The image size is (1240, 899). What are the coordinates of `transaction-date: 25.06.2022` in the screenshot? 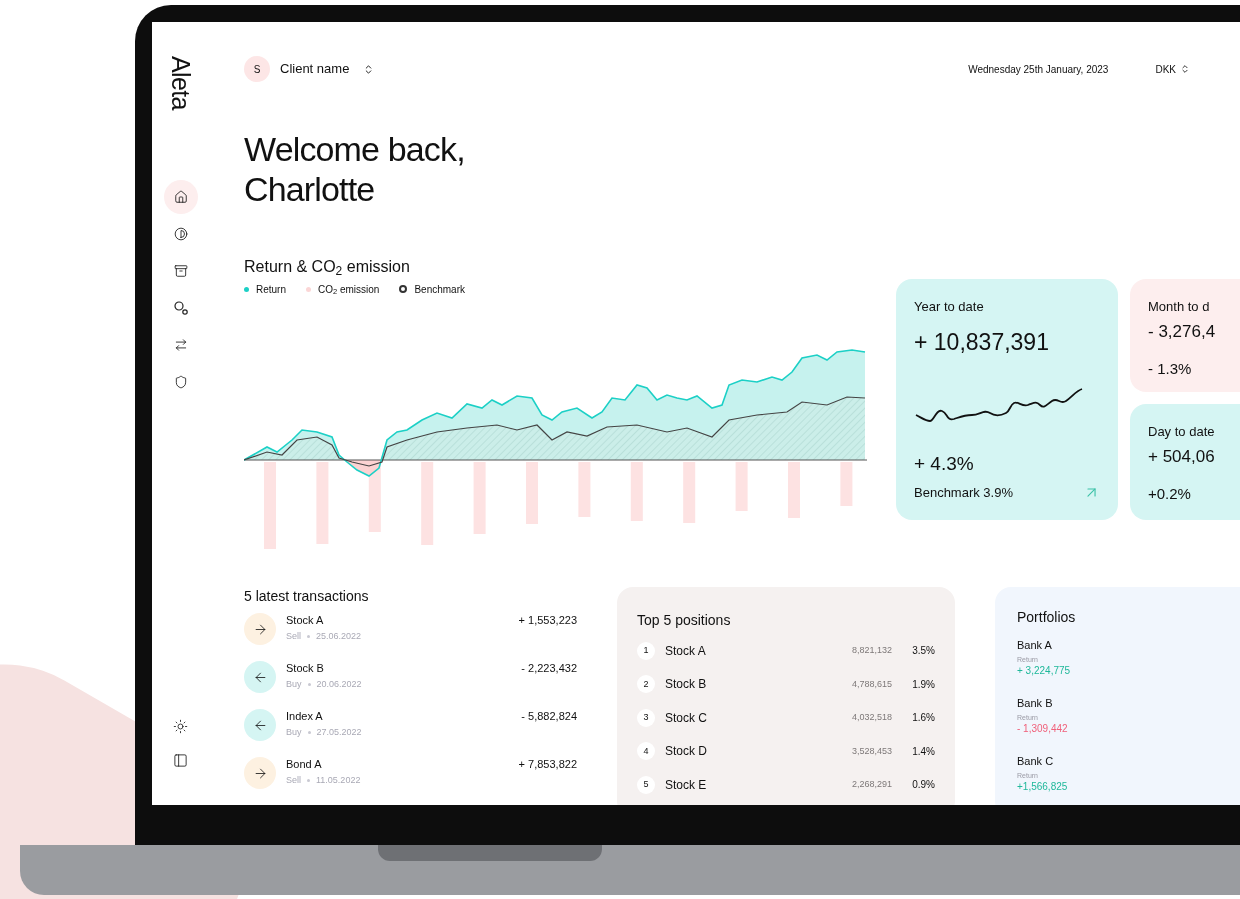 It's located at (339, 636).